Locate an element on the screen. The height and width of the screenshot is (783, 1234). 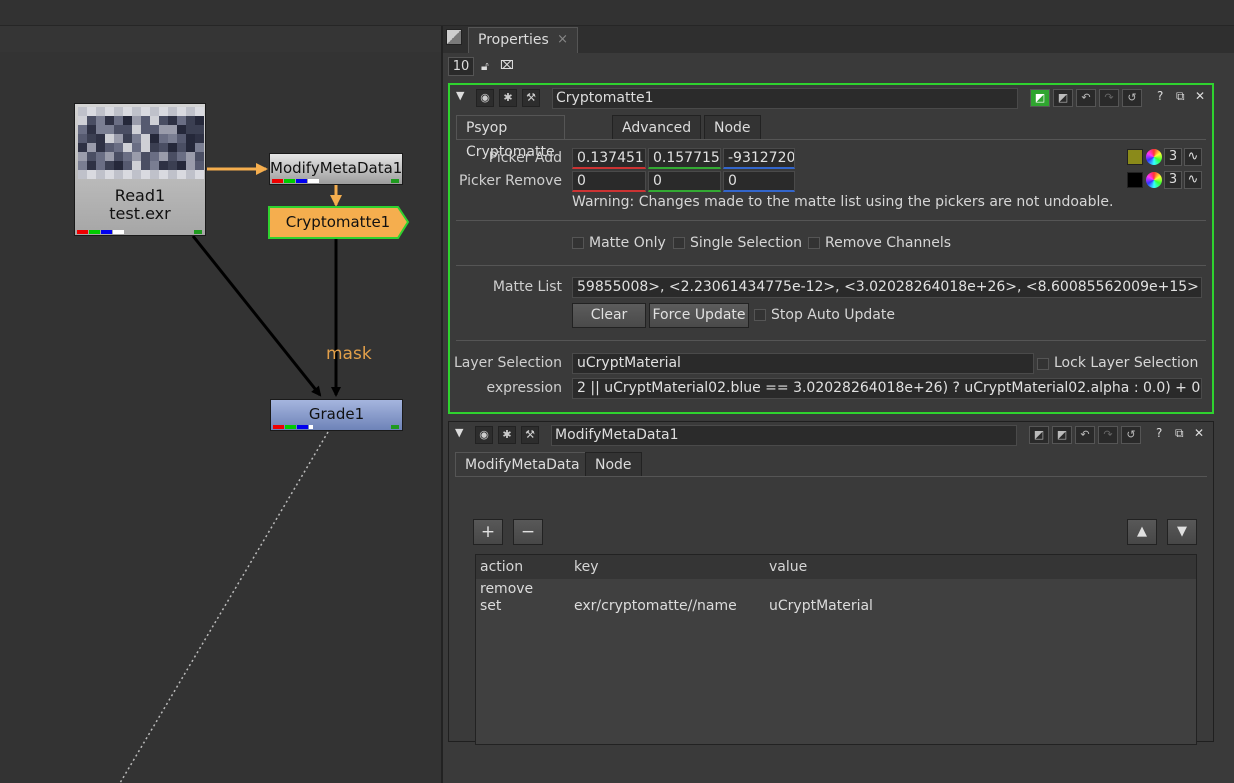
lock-icon: 🔓︎ is located at coordinates (485, 66).